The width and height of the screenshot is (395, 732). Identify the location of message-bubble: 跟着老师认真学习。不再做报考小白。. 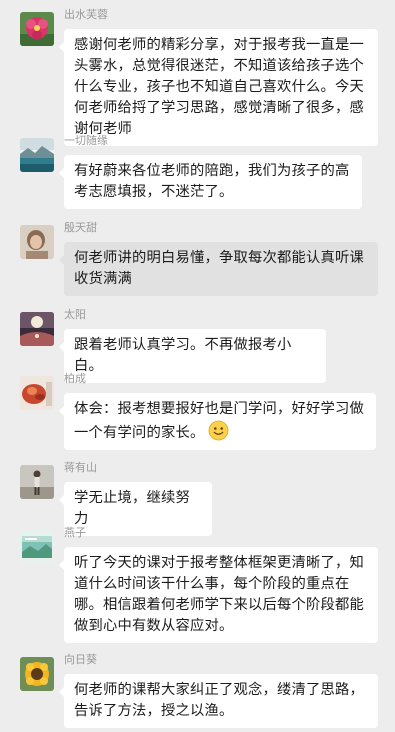
(192, 356).